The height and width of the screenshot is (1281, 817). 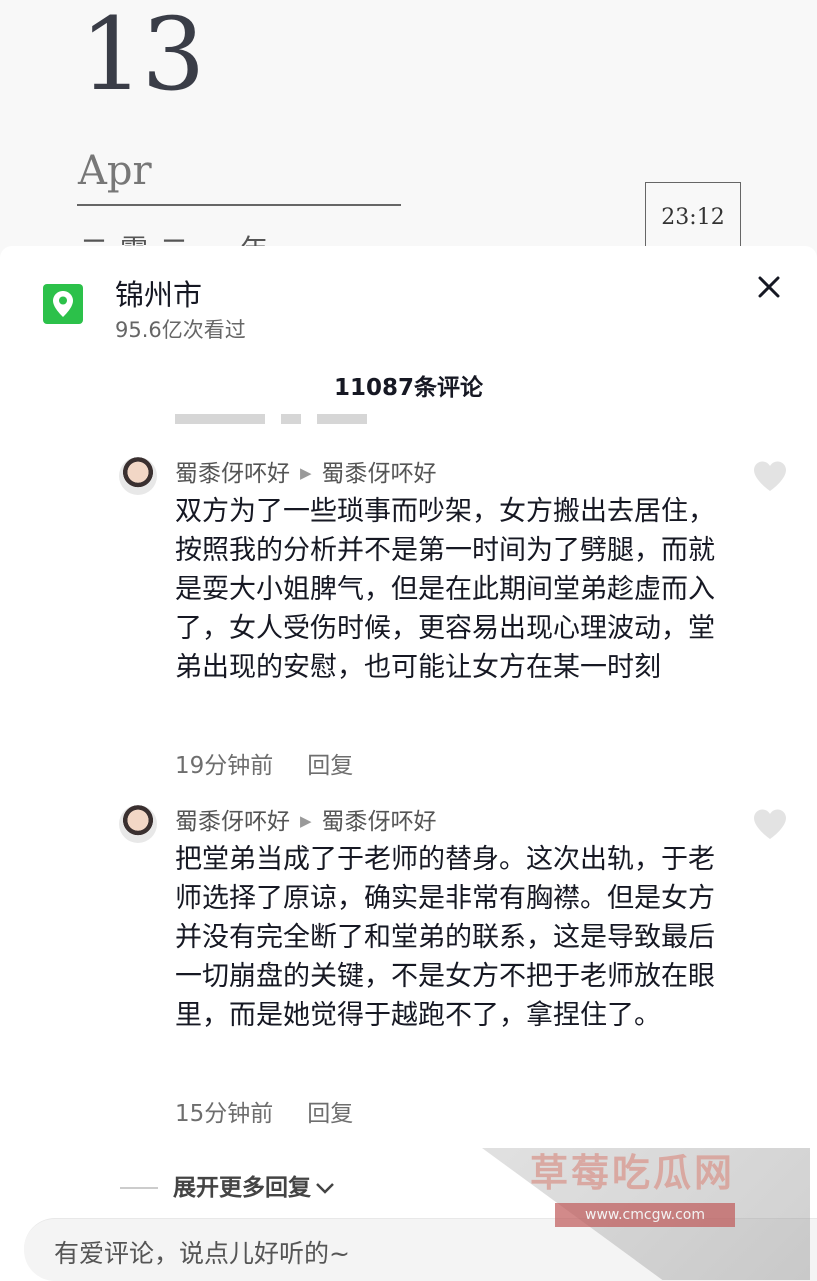 I want to click on map-pin-icon, so click(x=63, y=304).